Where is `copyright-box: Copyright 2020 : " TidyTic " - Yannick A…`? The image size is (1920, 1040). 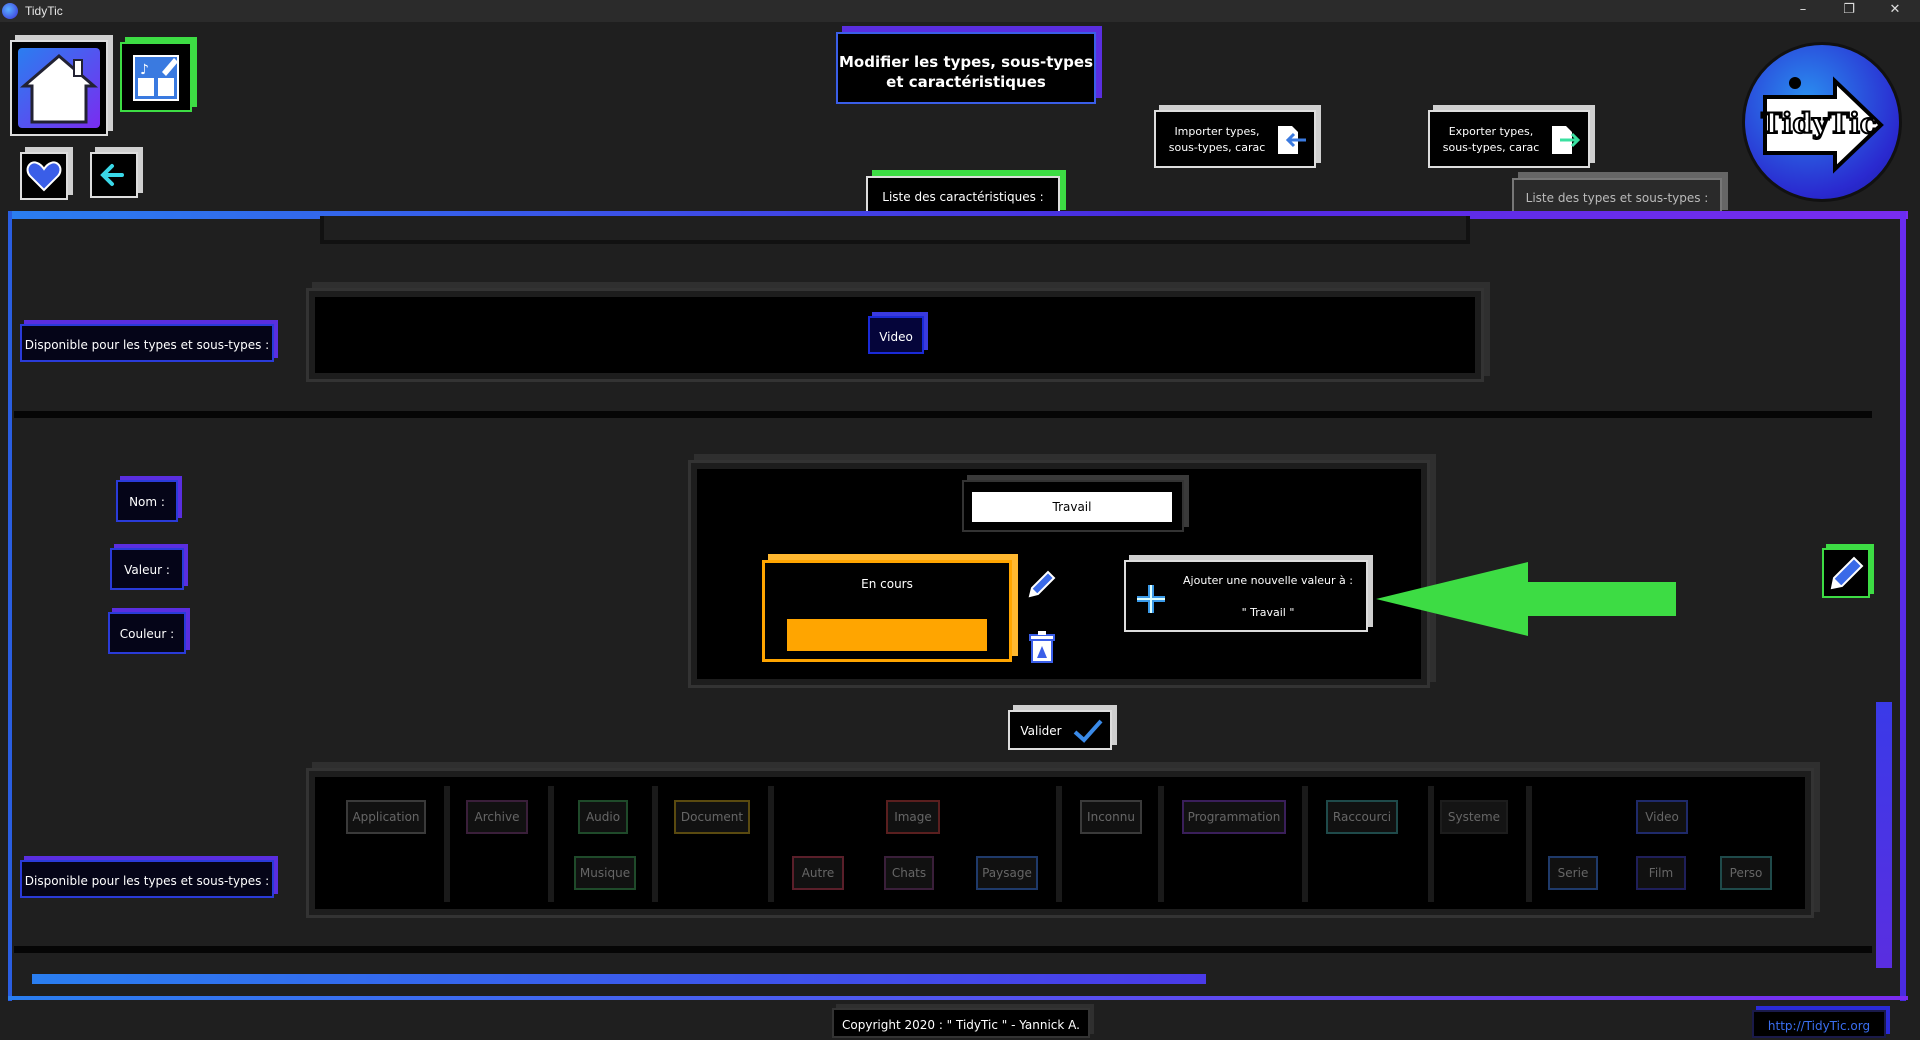 copyright-box: Copyright 2020 : " TidyTic " - Yannick A… is located at coordinates (961, 1023).